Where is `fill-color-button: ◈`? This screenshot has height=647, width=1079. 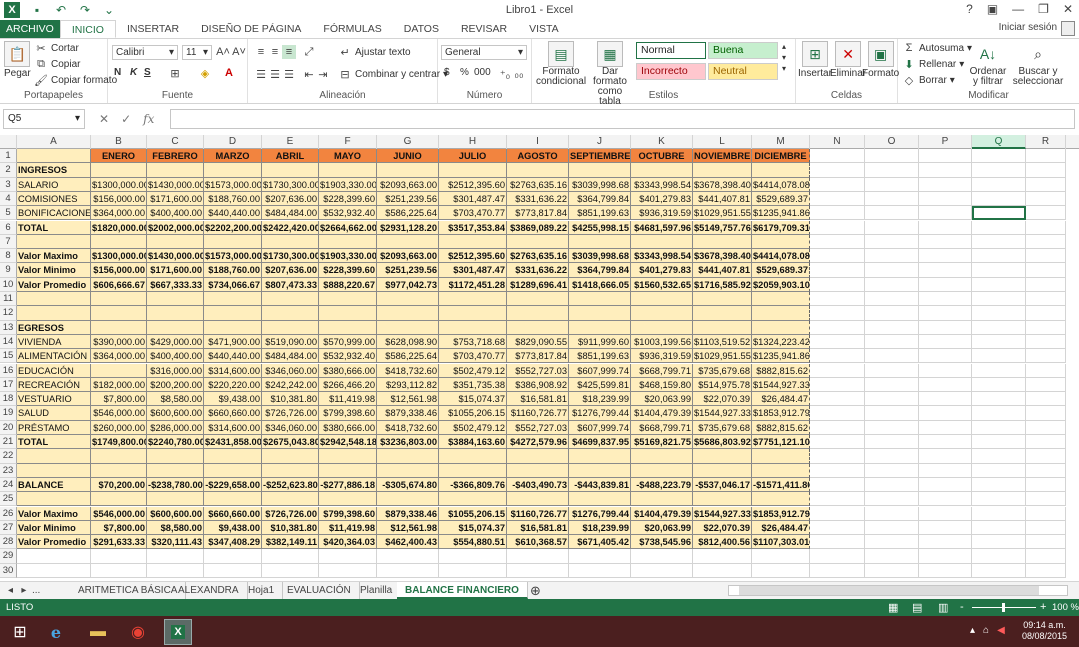
fill-color-button: ◈ is located at coordinates (205, 73).